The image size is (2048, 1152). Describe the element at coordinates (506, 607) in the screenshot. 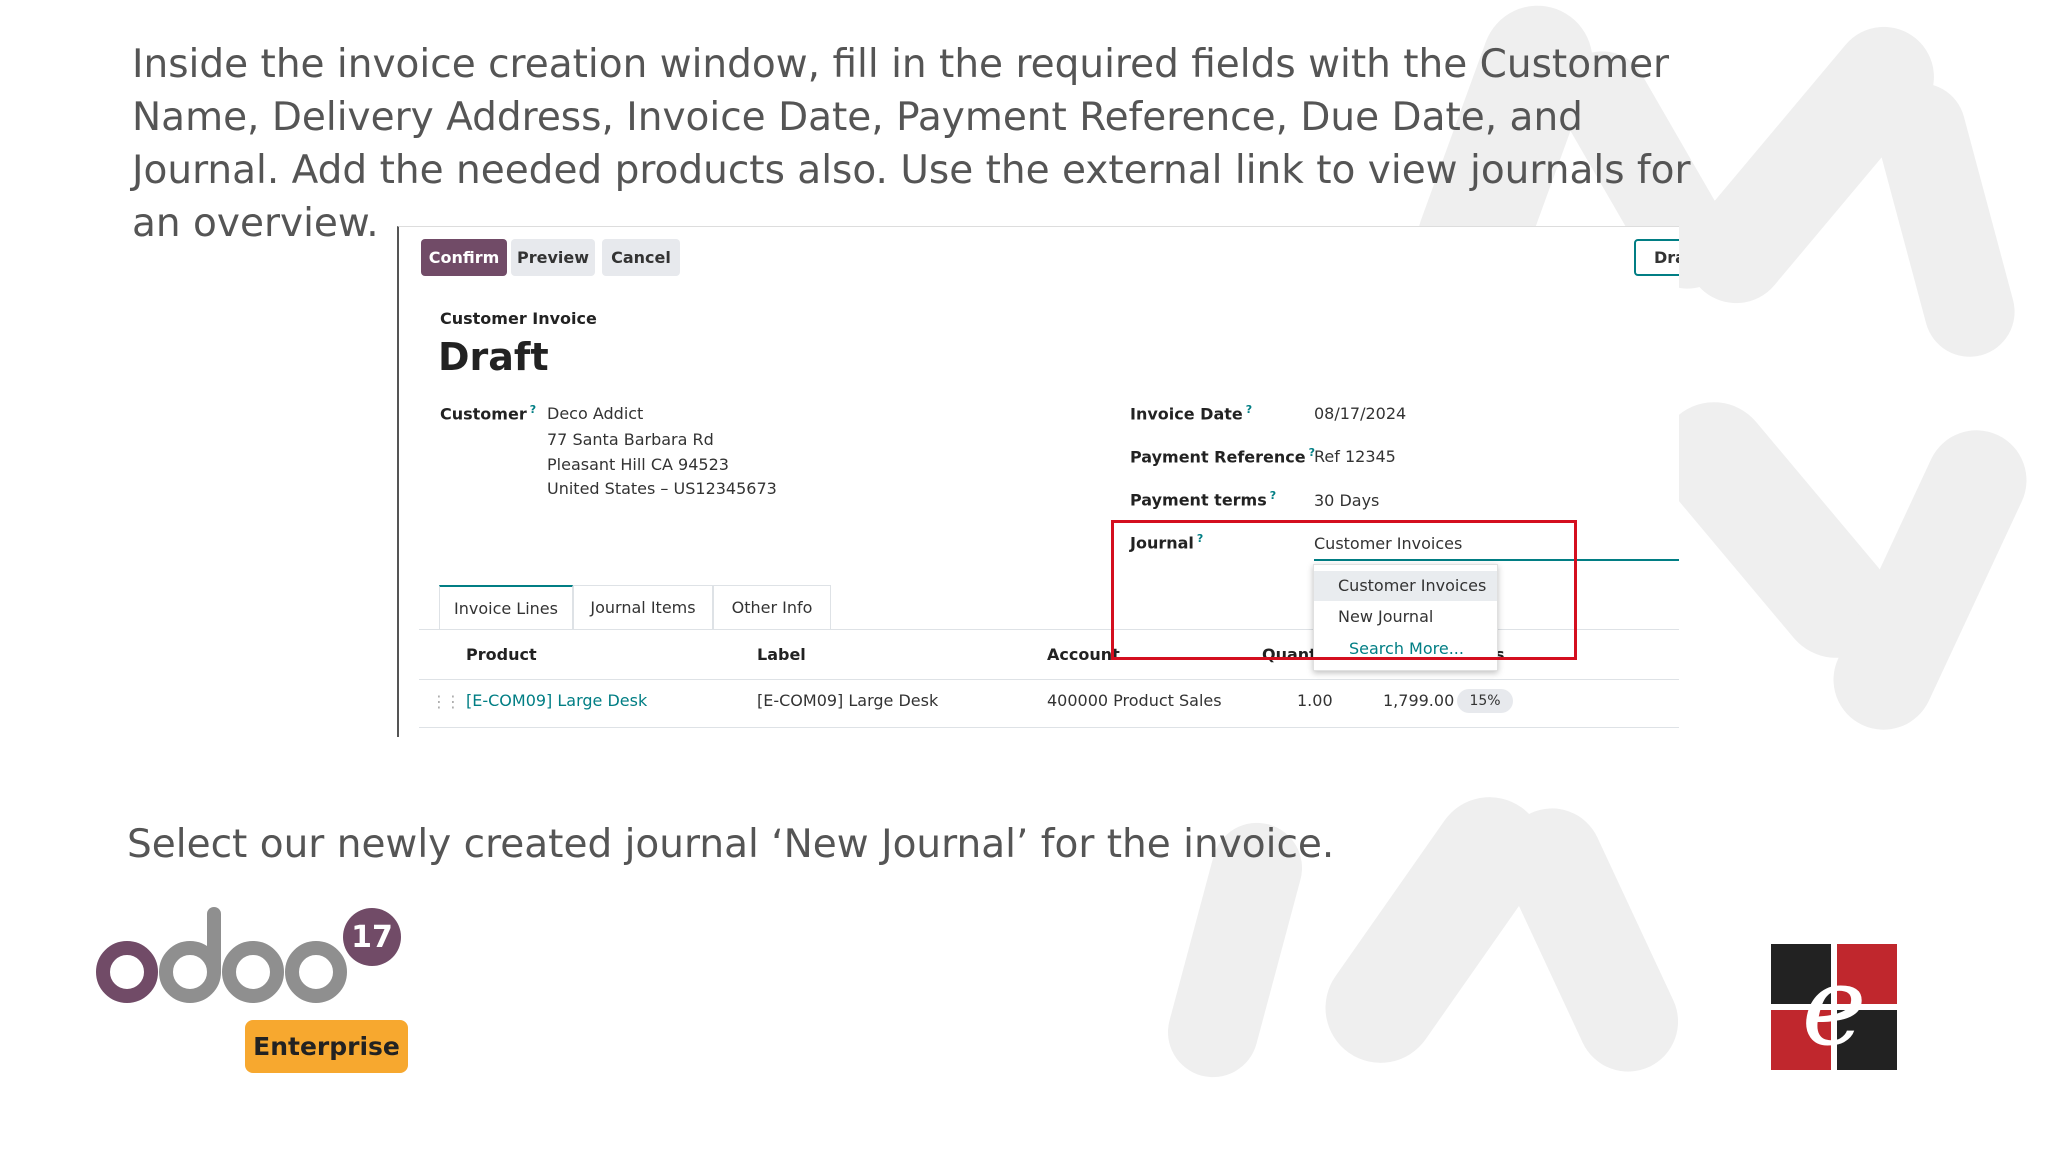

I see `tab-invoice-lines: Invoice Lines` at that location.